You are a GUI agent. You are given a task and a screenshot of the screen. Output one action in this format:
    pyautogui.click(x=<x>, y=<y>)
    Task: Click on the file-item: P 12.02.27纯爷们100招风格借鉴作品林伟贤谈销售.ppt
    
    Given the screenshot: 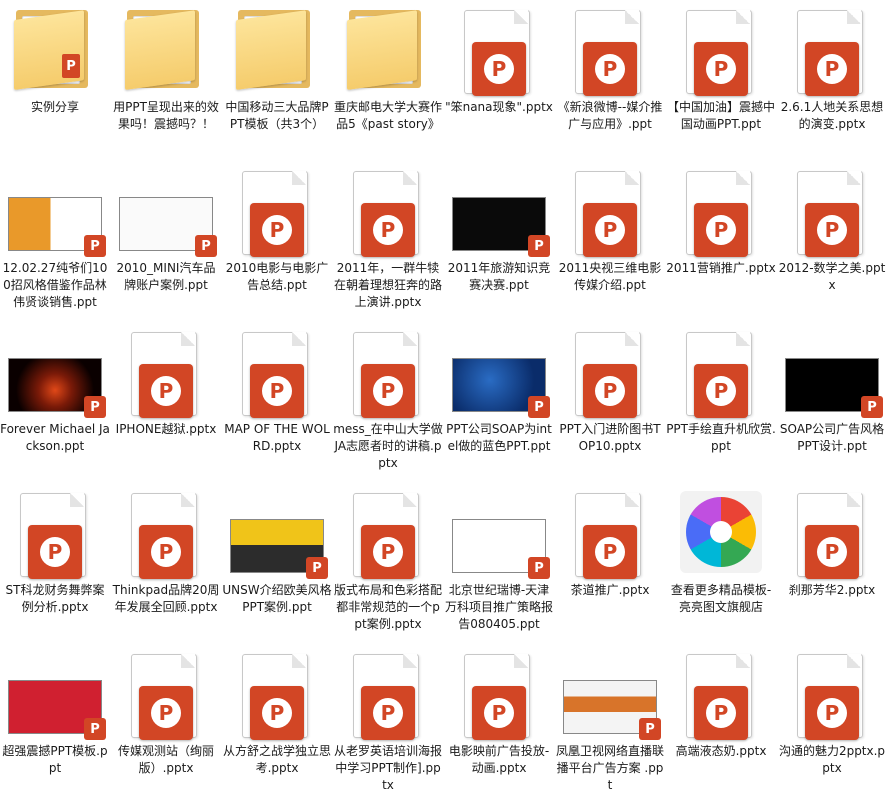 What is the action you would take?
    pyautogui.click(x=55, y=242)
    